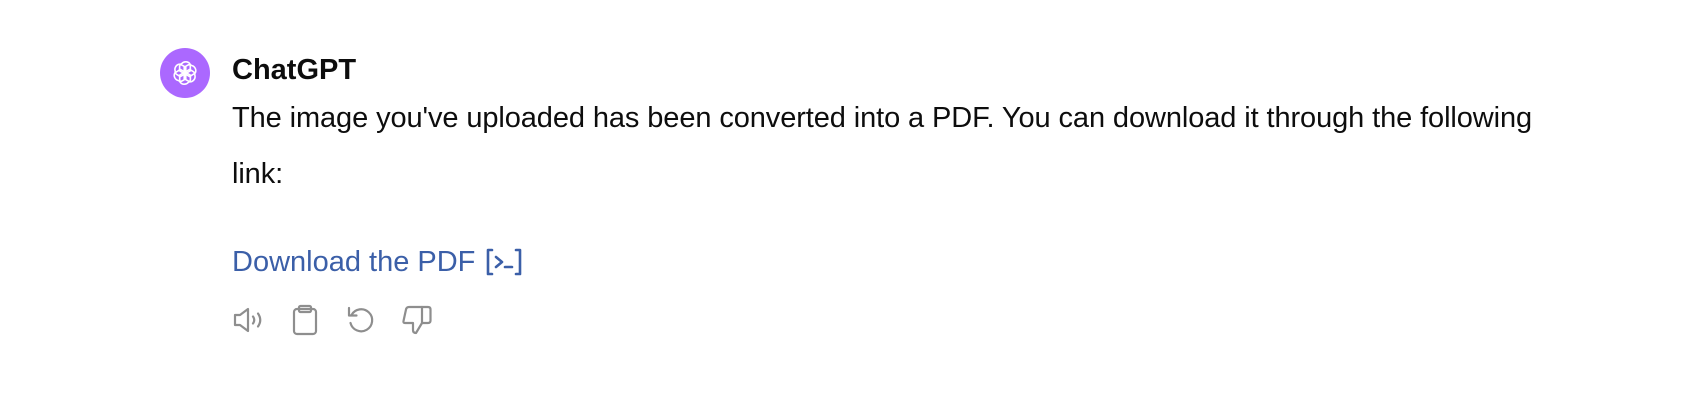  I want to click on assistant-avatar, so click(185, 73).